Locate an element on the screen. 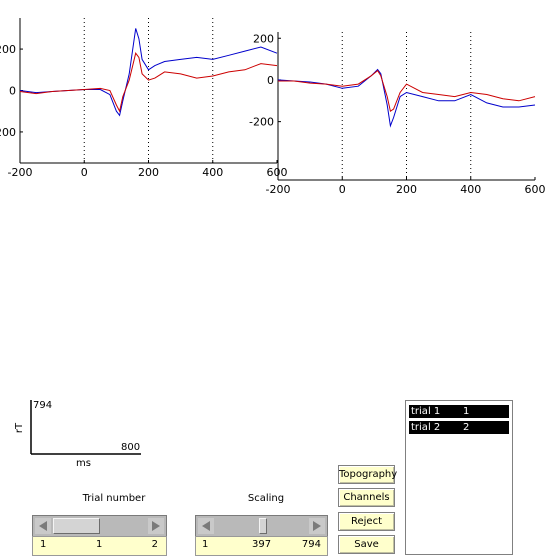 The width and height of the screenshot is (546, 558). trial-listbox: trial 1 1 trial 2 2 is located at coordinates (459, 477).